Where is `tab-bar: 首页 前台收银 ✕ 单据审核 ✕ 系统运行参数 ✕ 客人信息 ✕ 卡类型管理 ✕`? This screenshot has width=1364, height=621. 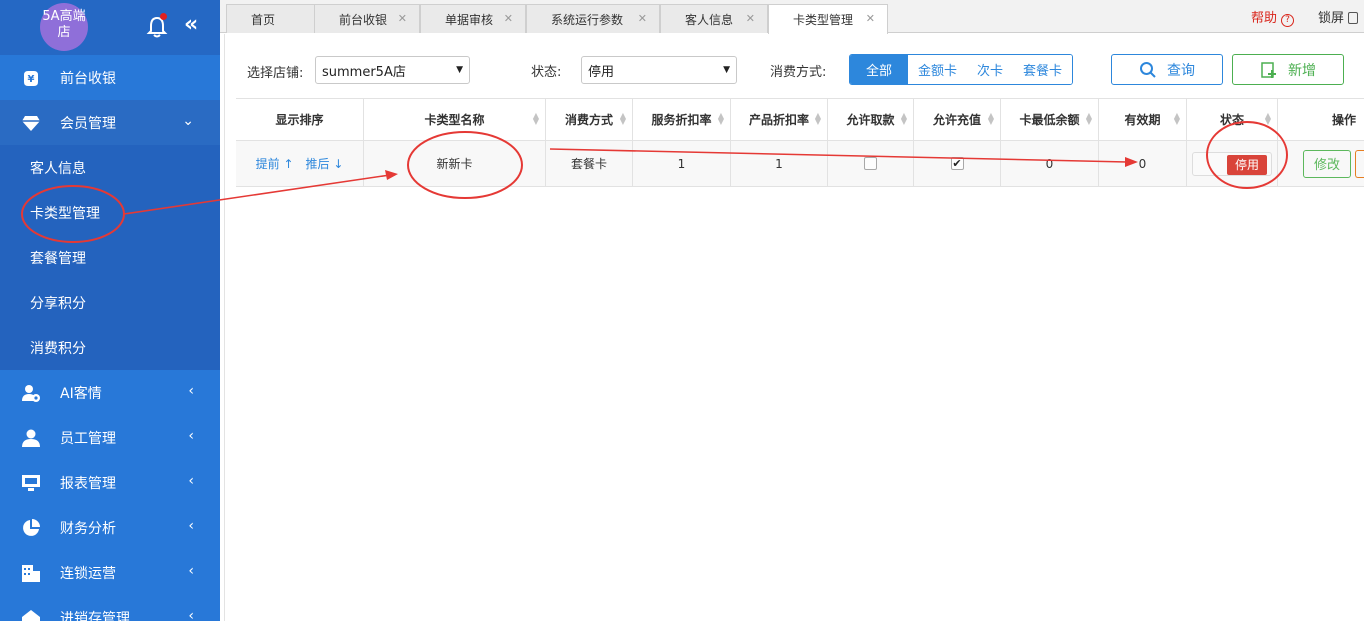
tab-bar: 首页 前台收银 ✕ 单据审核 ✕ 系统运行参数 ✕ 客人信息 ✕ 卡类型管理 ✕ is located at coordinates (792, 17).